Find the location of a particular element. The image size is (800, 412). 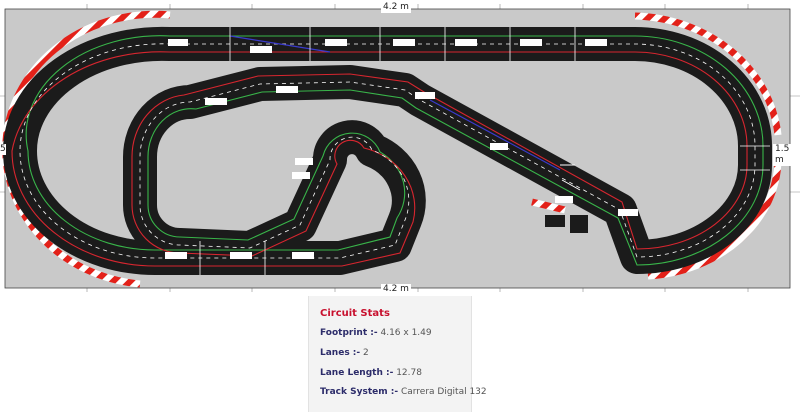

stat-row-lanes: Lanes :- 2 is located at coordinates (344, 353).